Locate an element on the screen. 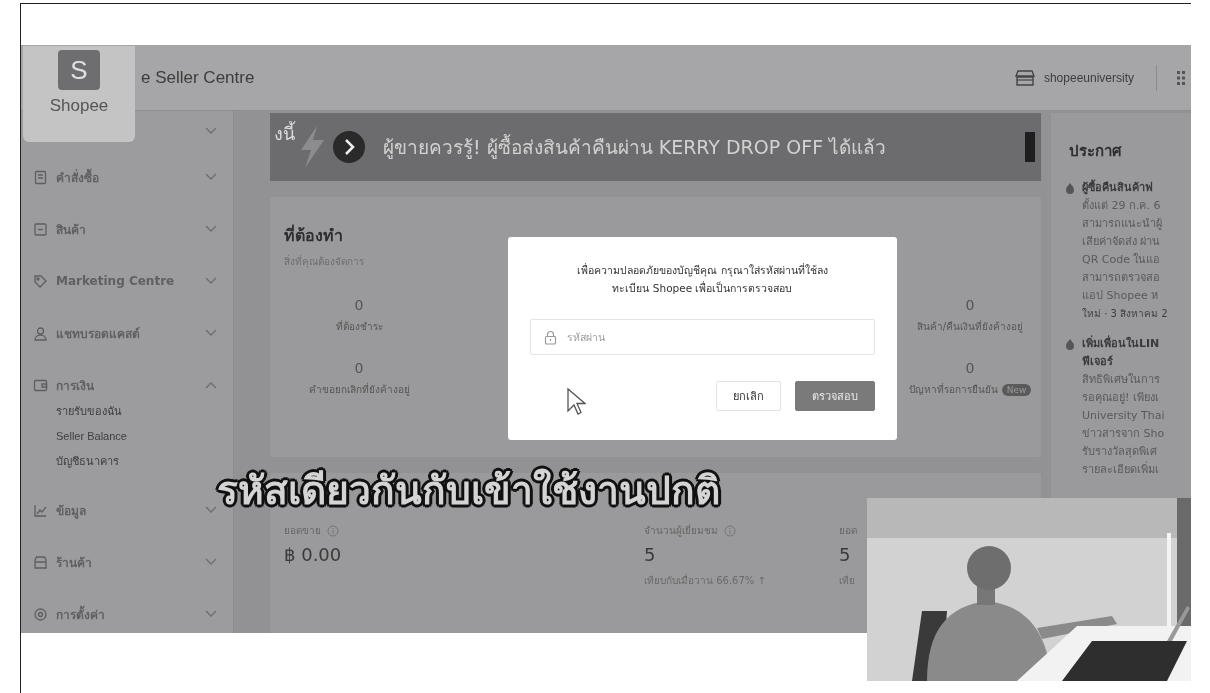  announcement-title: ผู้ซื้อคืนสินค้าฟ is located at coordinates (1117, 188).